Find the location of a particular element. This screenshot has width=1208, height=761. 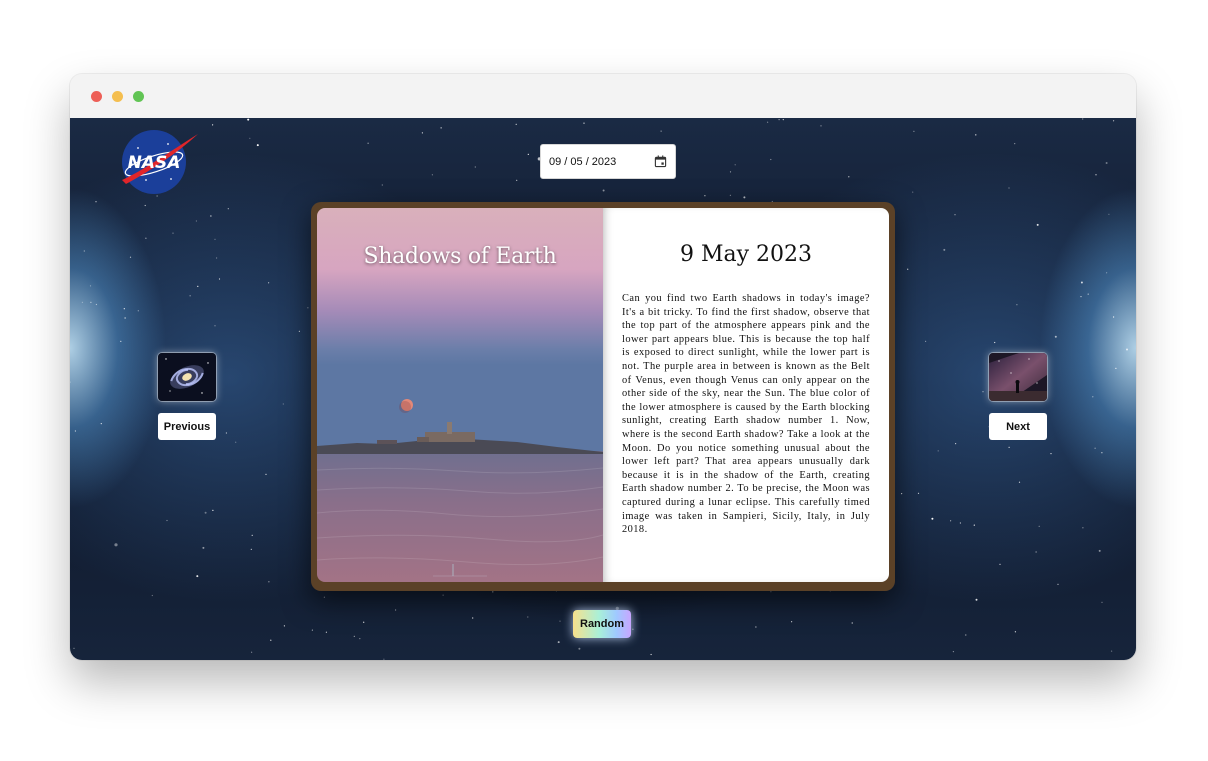

close-window-button is located at coordinates (96, 96).